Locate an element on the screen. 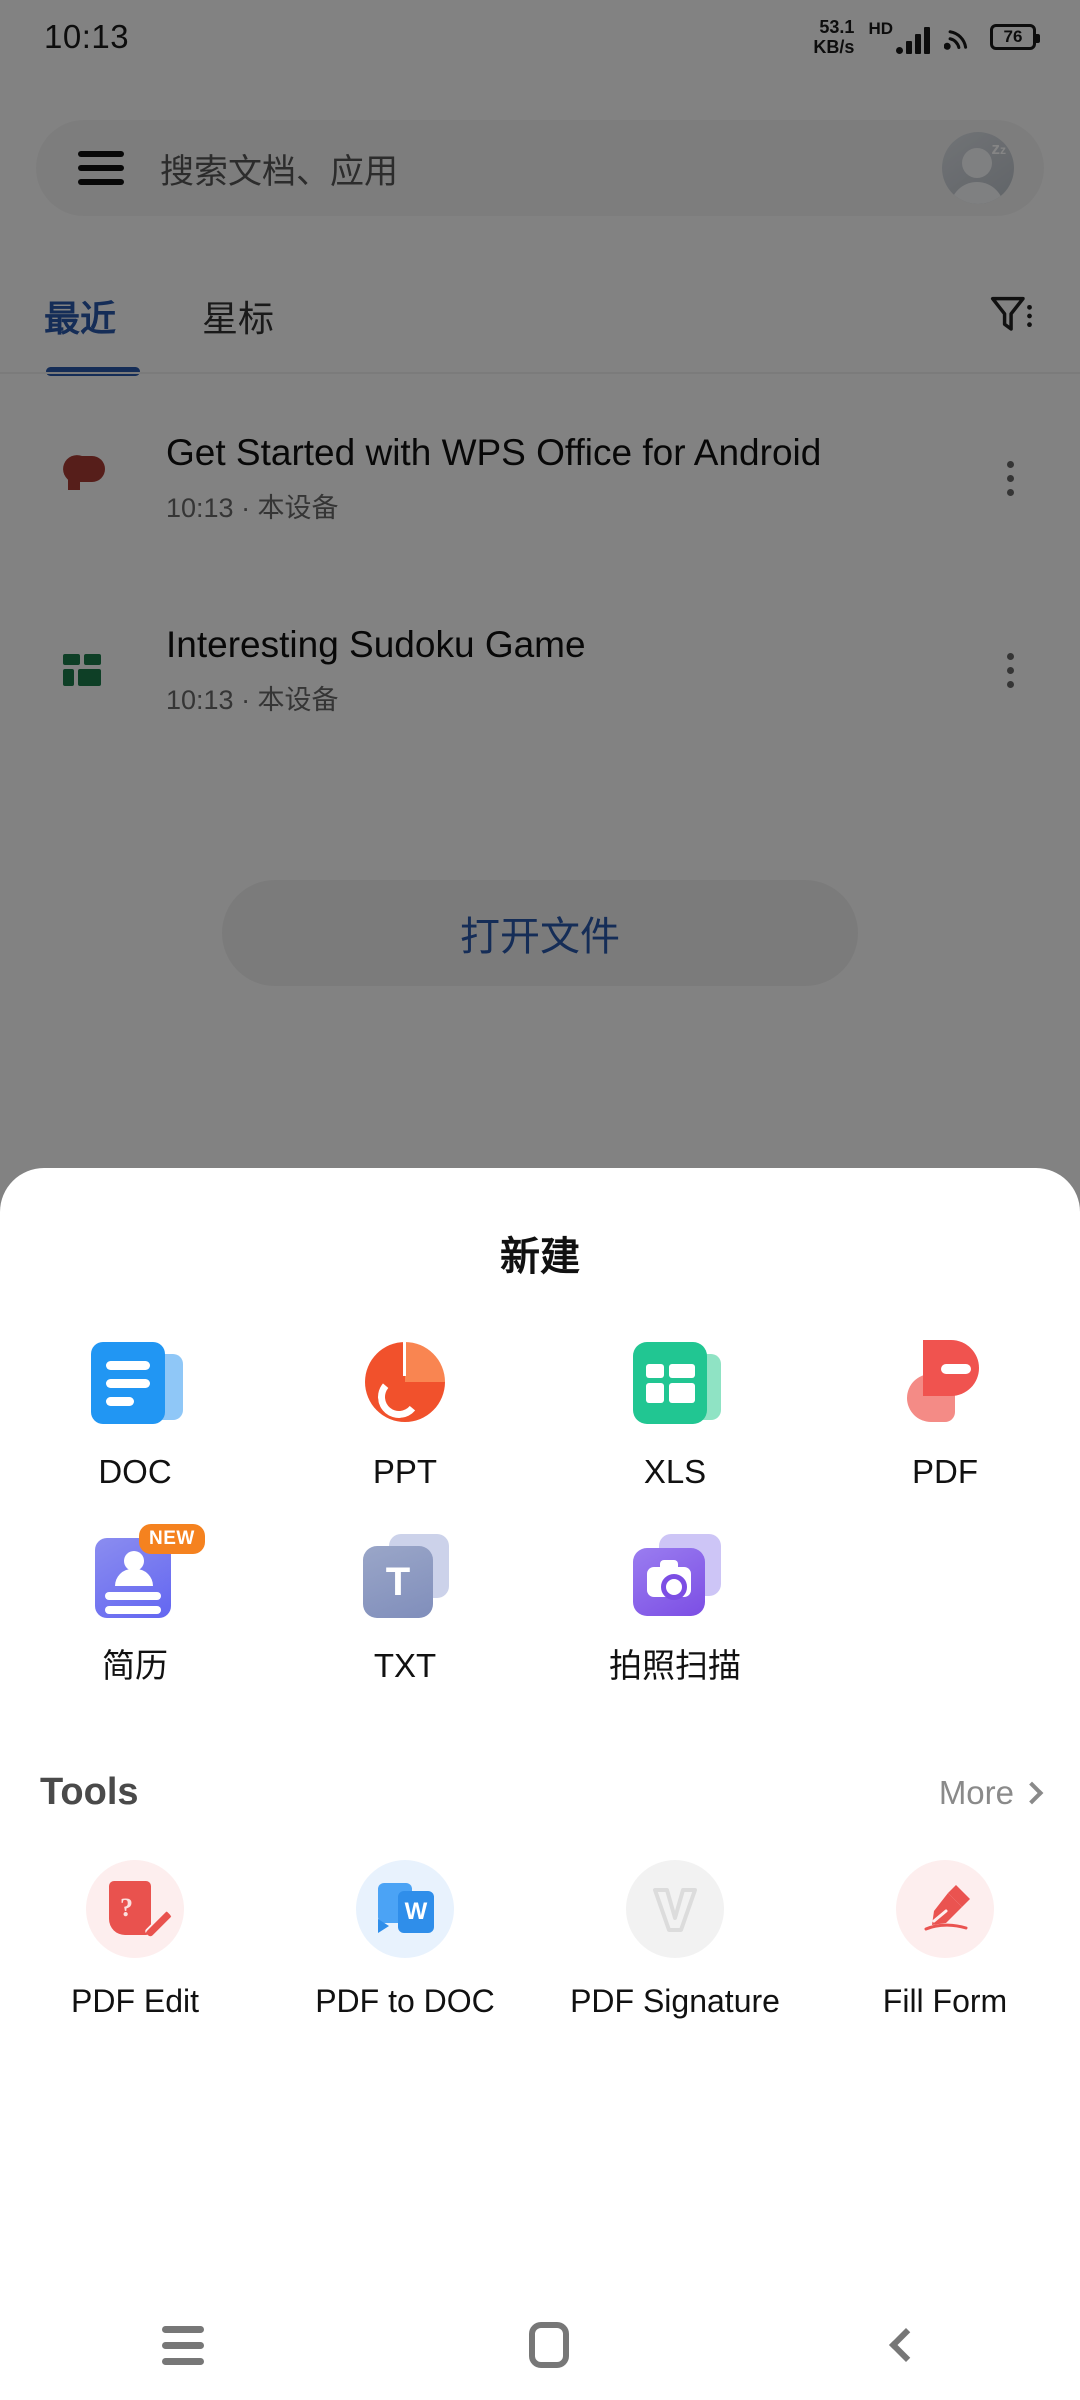 Image resolution: width=1080 pixels, height=2400 pixels. doc-icon is located at coordinates (135, 1382).